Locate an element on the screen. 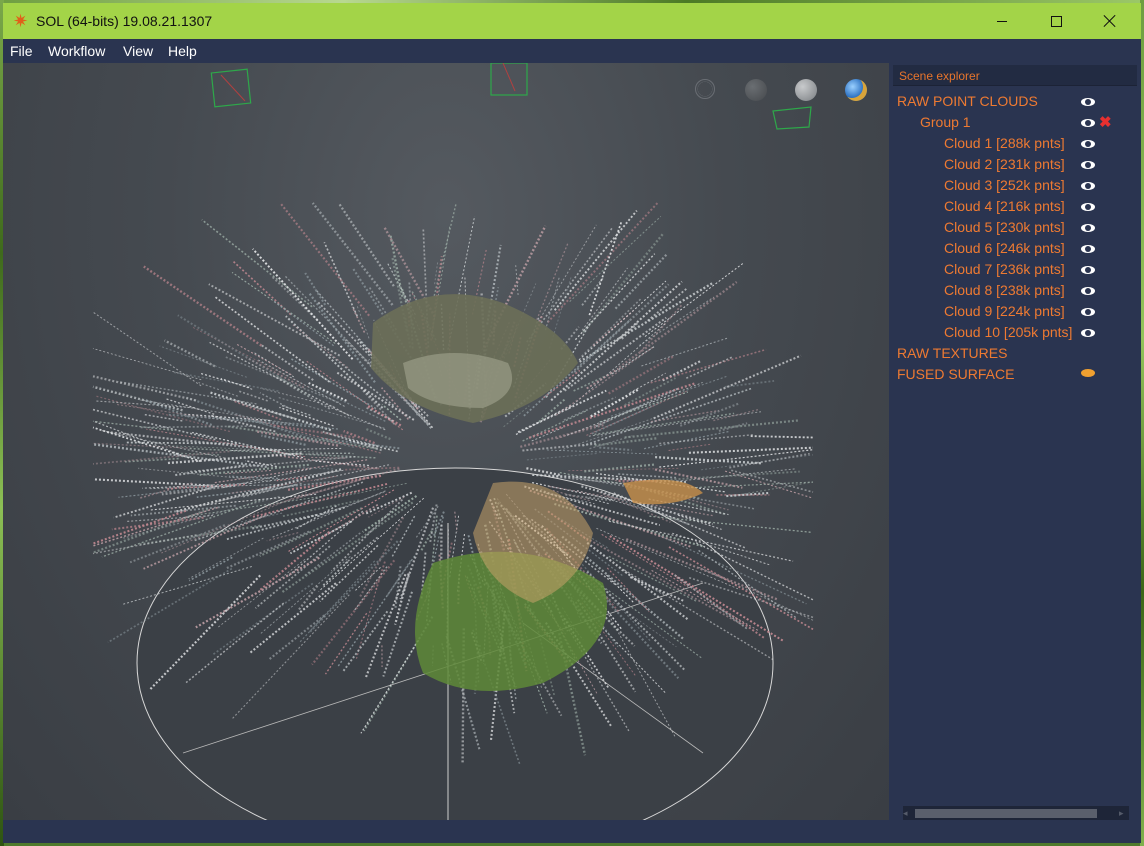 The image size is (1144, 846). scene-explorer-header: Scene explorer is located at coordinates (1015, 75).